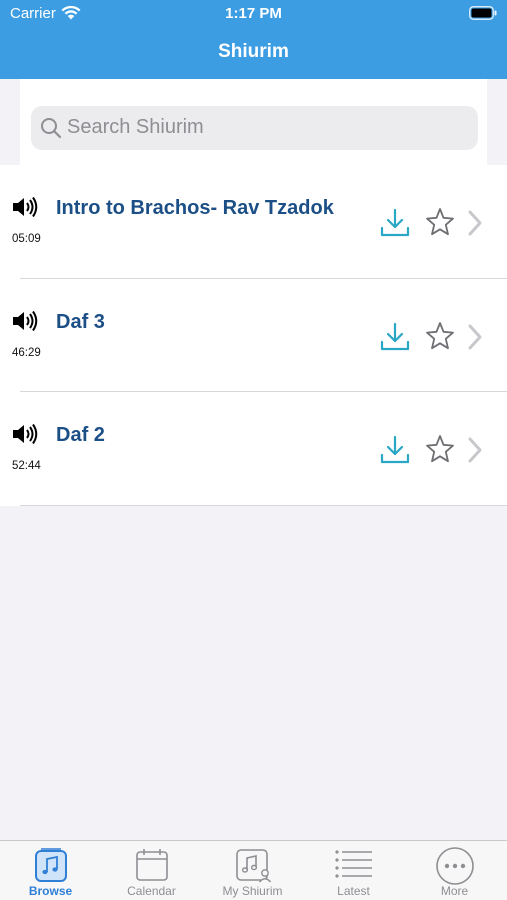 The image size is (507, 900). I want to click on music-person-icon, so click(252, 865).